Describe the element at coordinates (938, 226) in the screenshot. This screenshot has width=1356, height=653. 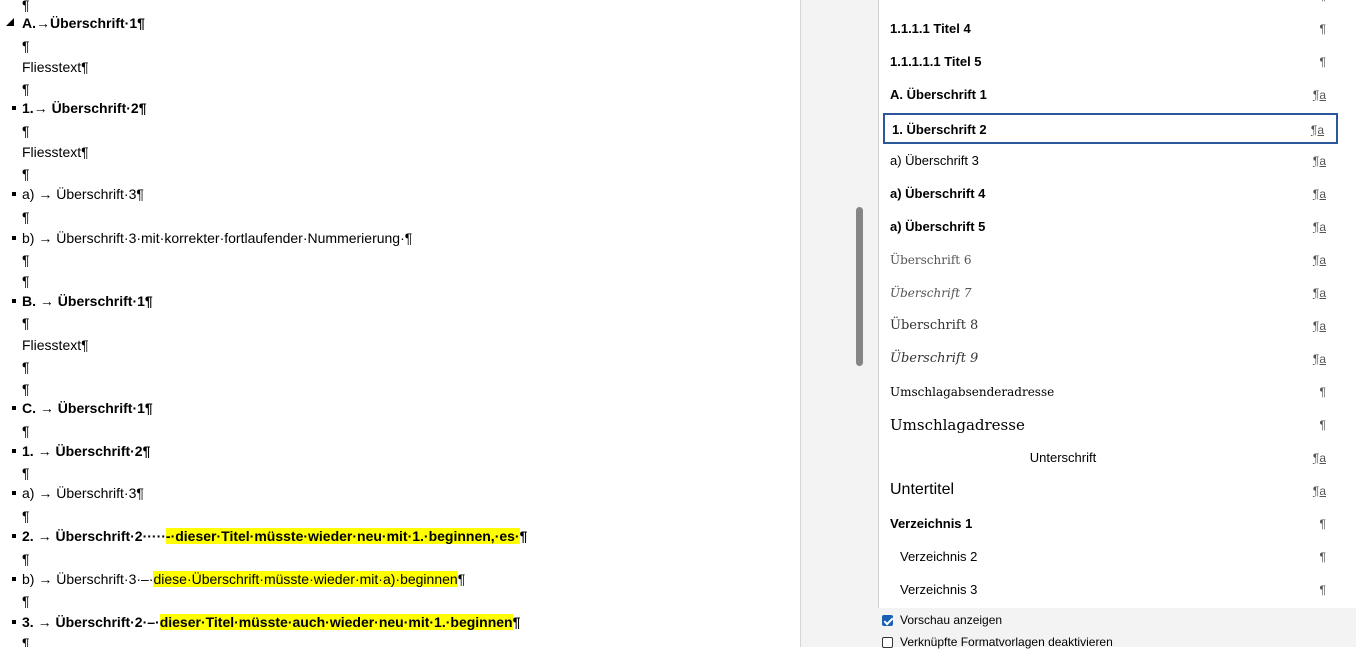
I see `style-name: a) Überschrift 5` at that location.